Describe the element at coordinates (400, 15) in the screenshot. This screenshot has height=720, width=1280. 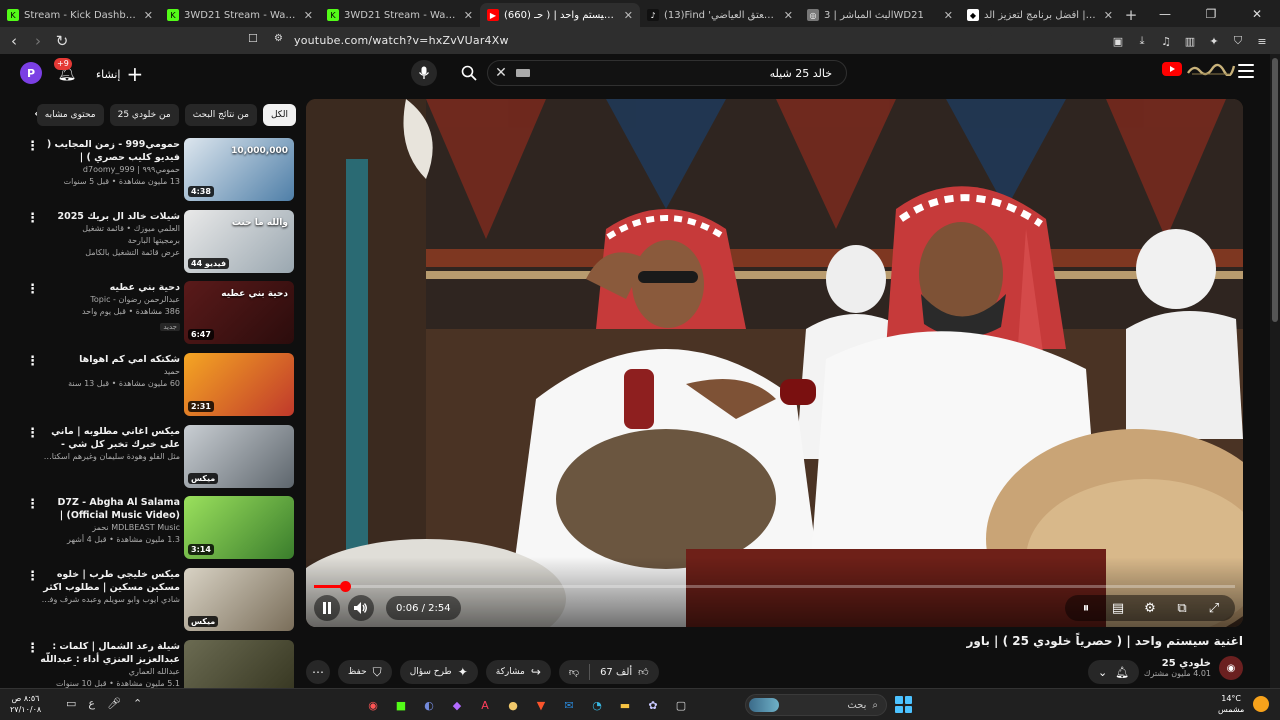
I see `browser-tab: K 3WD21 Stream - Watch Live on Kick ✕` at that location.